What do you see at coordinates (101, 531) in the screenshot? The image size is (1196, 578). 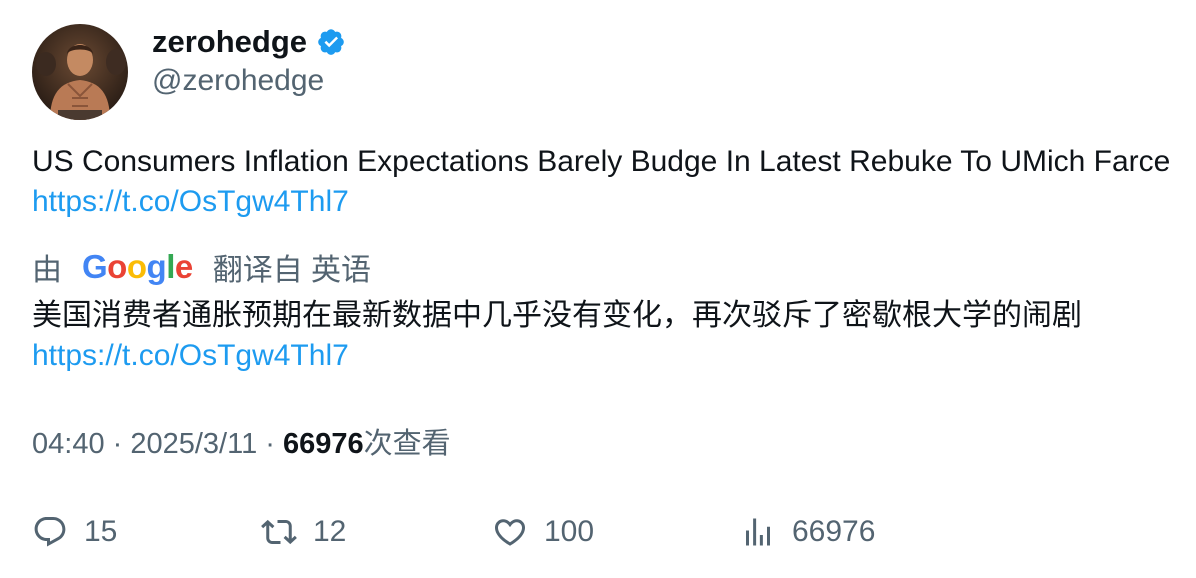 I see `reply-count: 15` at bounding box center [101, 531].